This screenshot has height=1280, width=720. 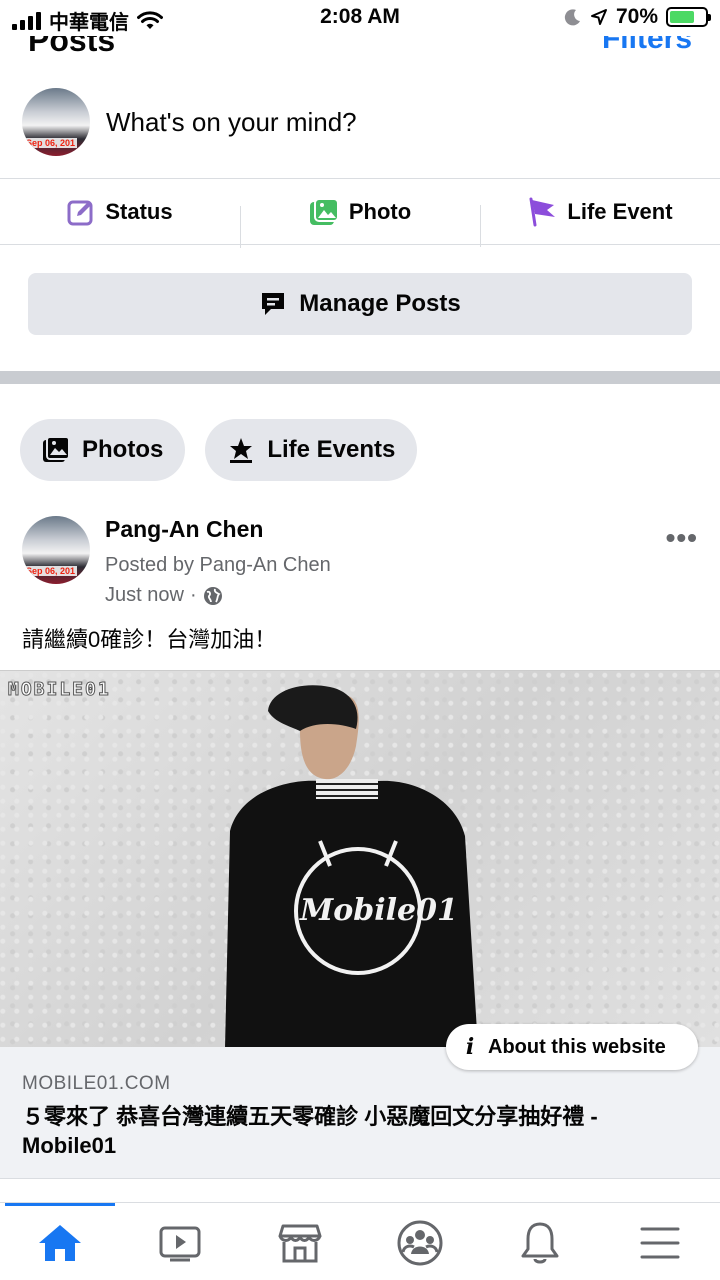 I want to click on globe-icon, so click(x=212, y=595).